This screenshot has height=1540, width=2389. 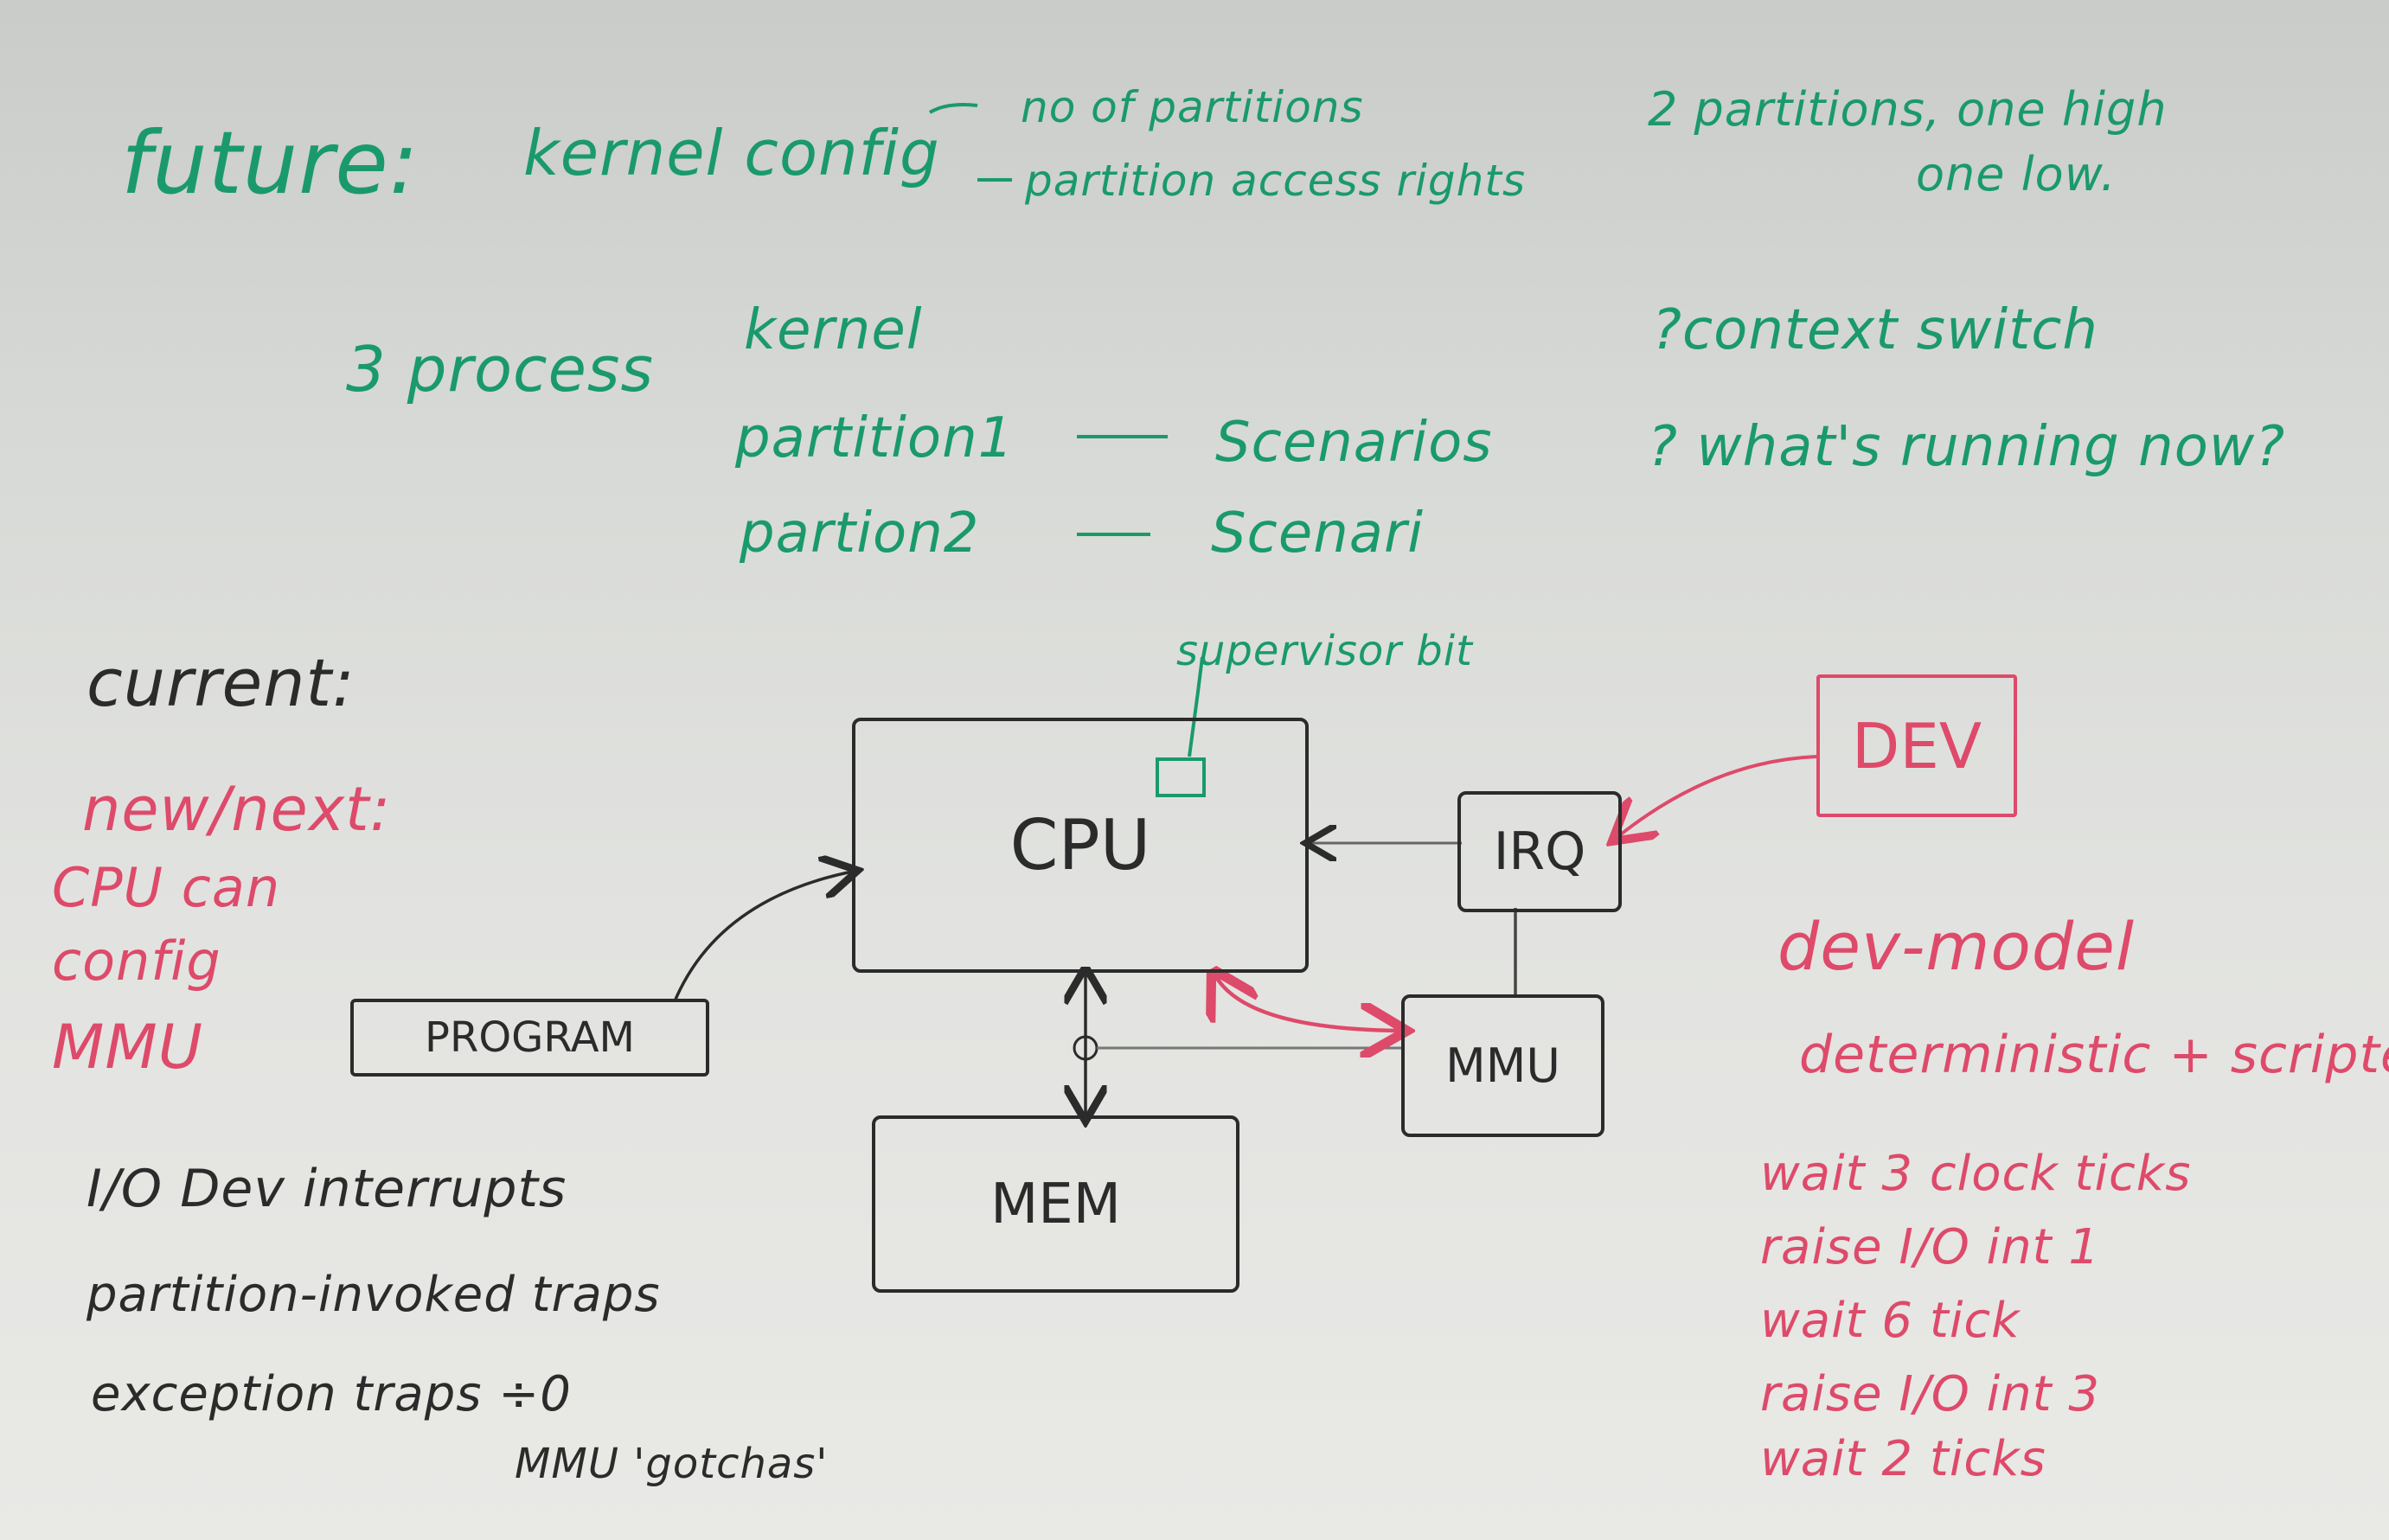 I want to click on dev-model-step-4: raise I/O int 3, so click(x=1931, y=1394).